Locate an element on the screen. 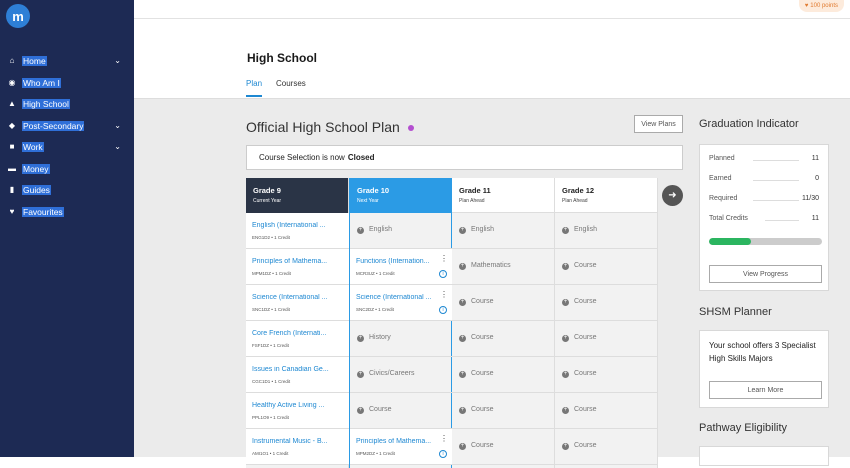 This screenshot has width=850, height=468. notice-text: Course Selection is now is located at coordinates (302, 157).